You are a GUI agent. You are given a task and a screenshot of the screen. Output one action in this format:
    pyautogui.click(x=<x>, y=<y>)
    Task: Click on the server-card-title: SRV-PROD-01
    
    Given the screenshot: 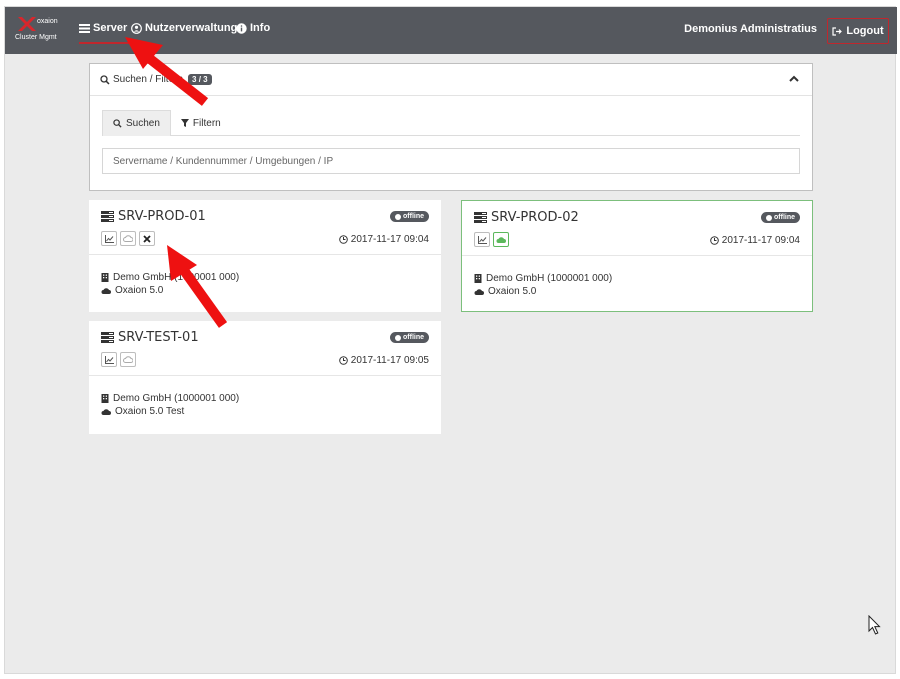 What is the action you would take?
    pyautogui.click(x=153, y=216)
    